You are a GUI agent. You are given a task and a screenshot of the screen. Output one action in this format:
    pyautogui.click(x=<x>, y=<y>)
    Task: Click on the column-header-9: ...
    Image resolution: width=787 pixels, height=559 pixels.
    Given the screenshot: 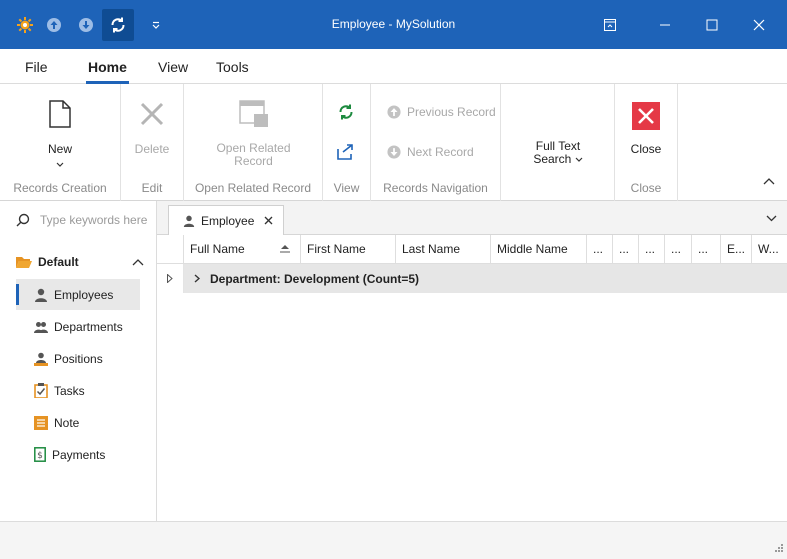 What is the action you would take?
    pyautogui.click(x=706, y=249)
    